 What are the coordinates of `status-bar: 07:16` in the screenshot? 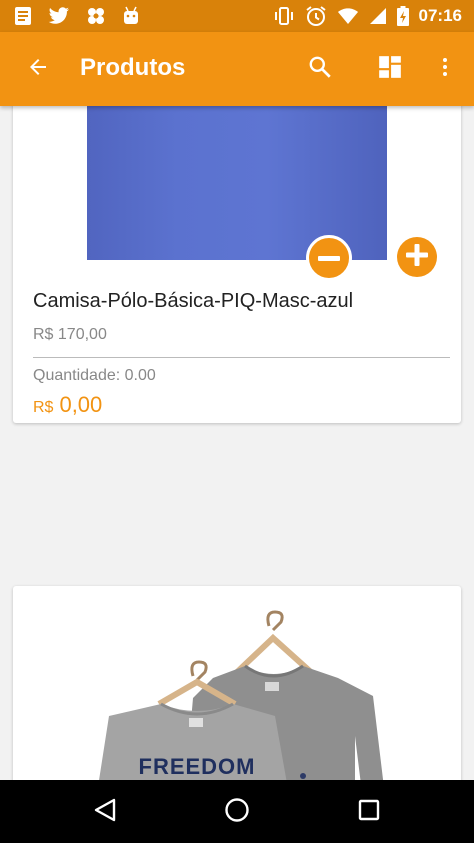 It's located at (237, 16).